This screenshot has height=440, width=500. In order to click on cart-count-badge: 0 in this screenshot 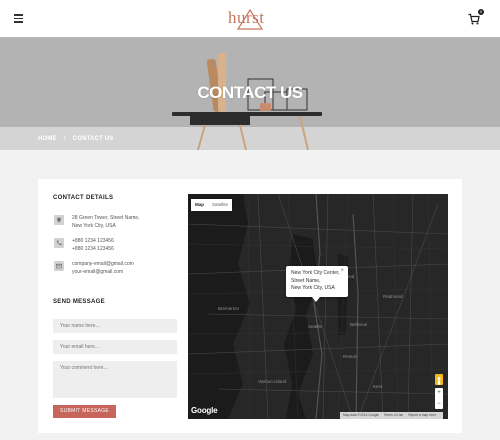, I will do `click(481, 12)`.